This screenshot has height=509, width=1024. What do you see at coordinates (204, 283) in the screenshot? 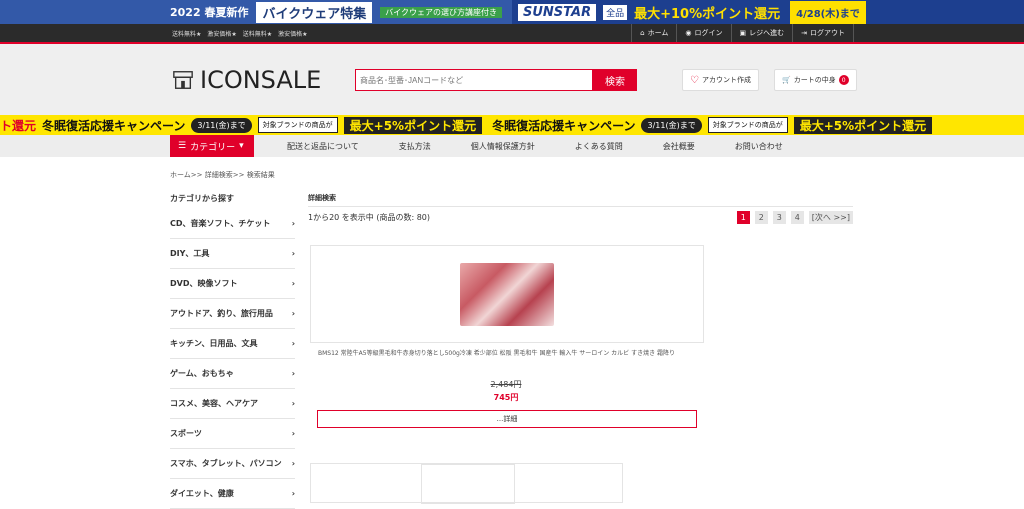
I see `sidebar-item-label: DVD、映像ソフト` at bounding box center [204, 283].